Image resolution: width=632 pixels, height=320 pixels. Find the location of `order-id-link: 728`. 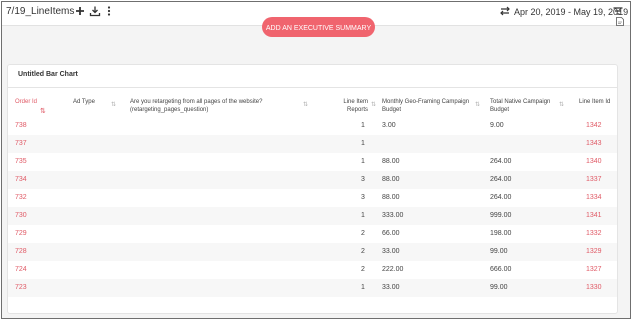

order-id-link: 728 is located at coordinates (21, 252).